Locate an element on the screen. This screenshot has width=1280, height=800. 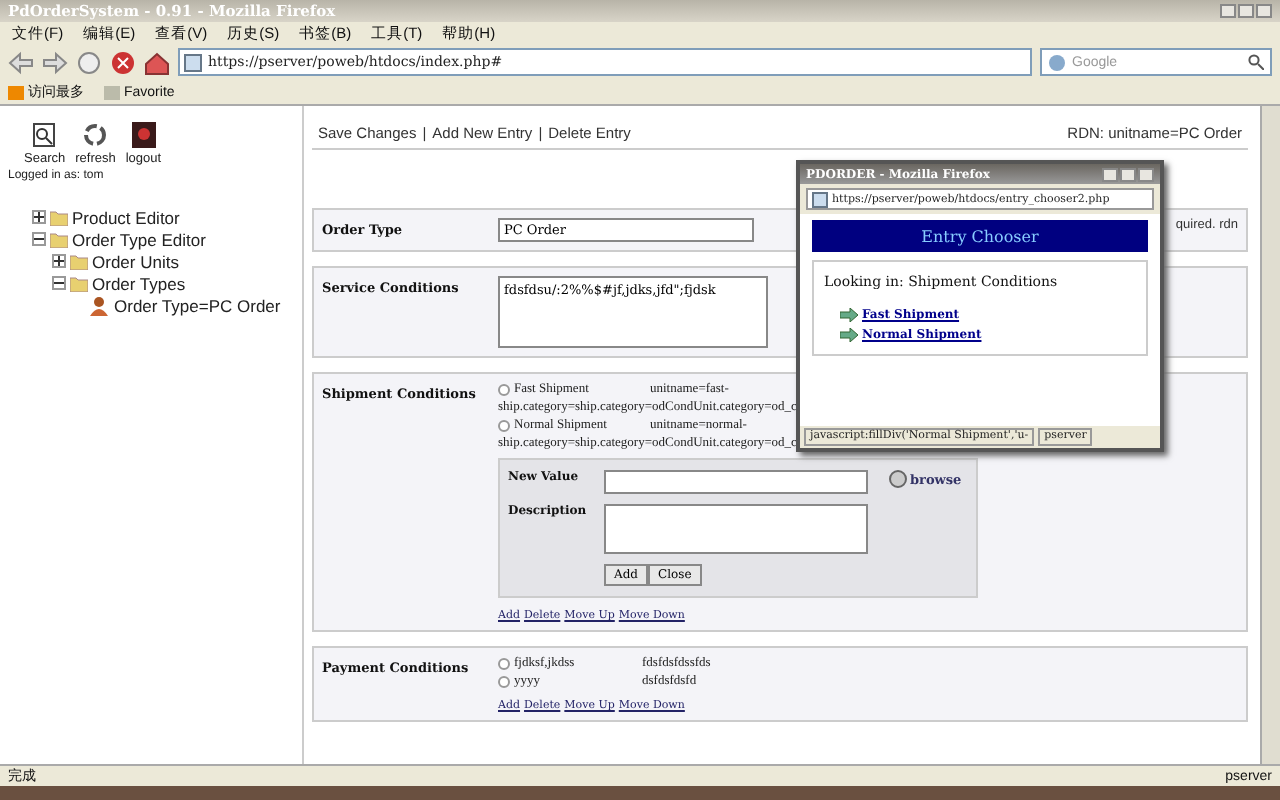
stop-icon is located at coordinates (123, 62).